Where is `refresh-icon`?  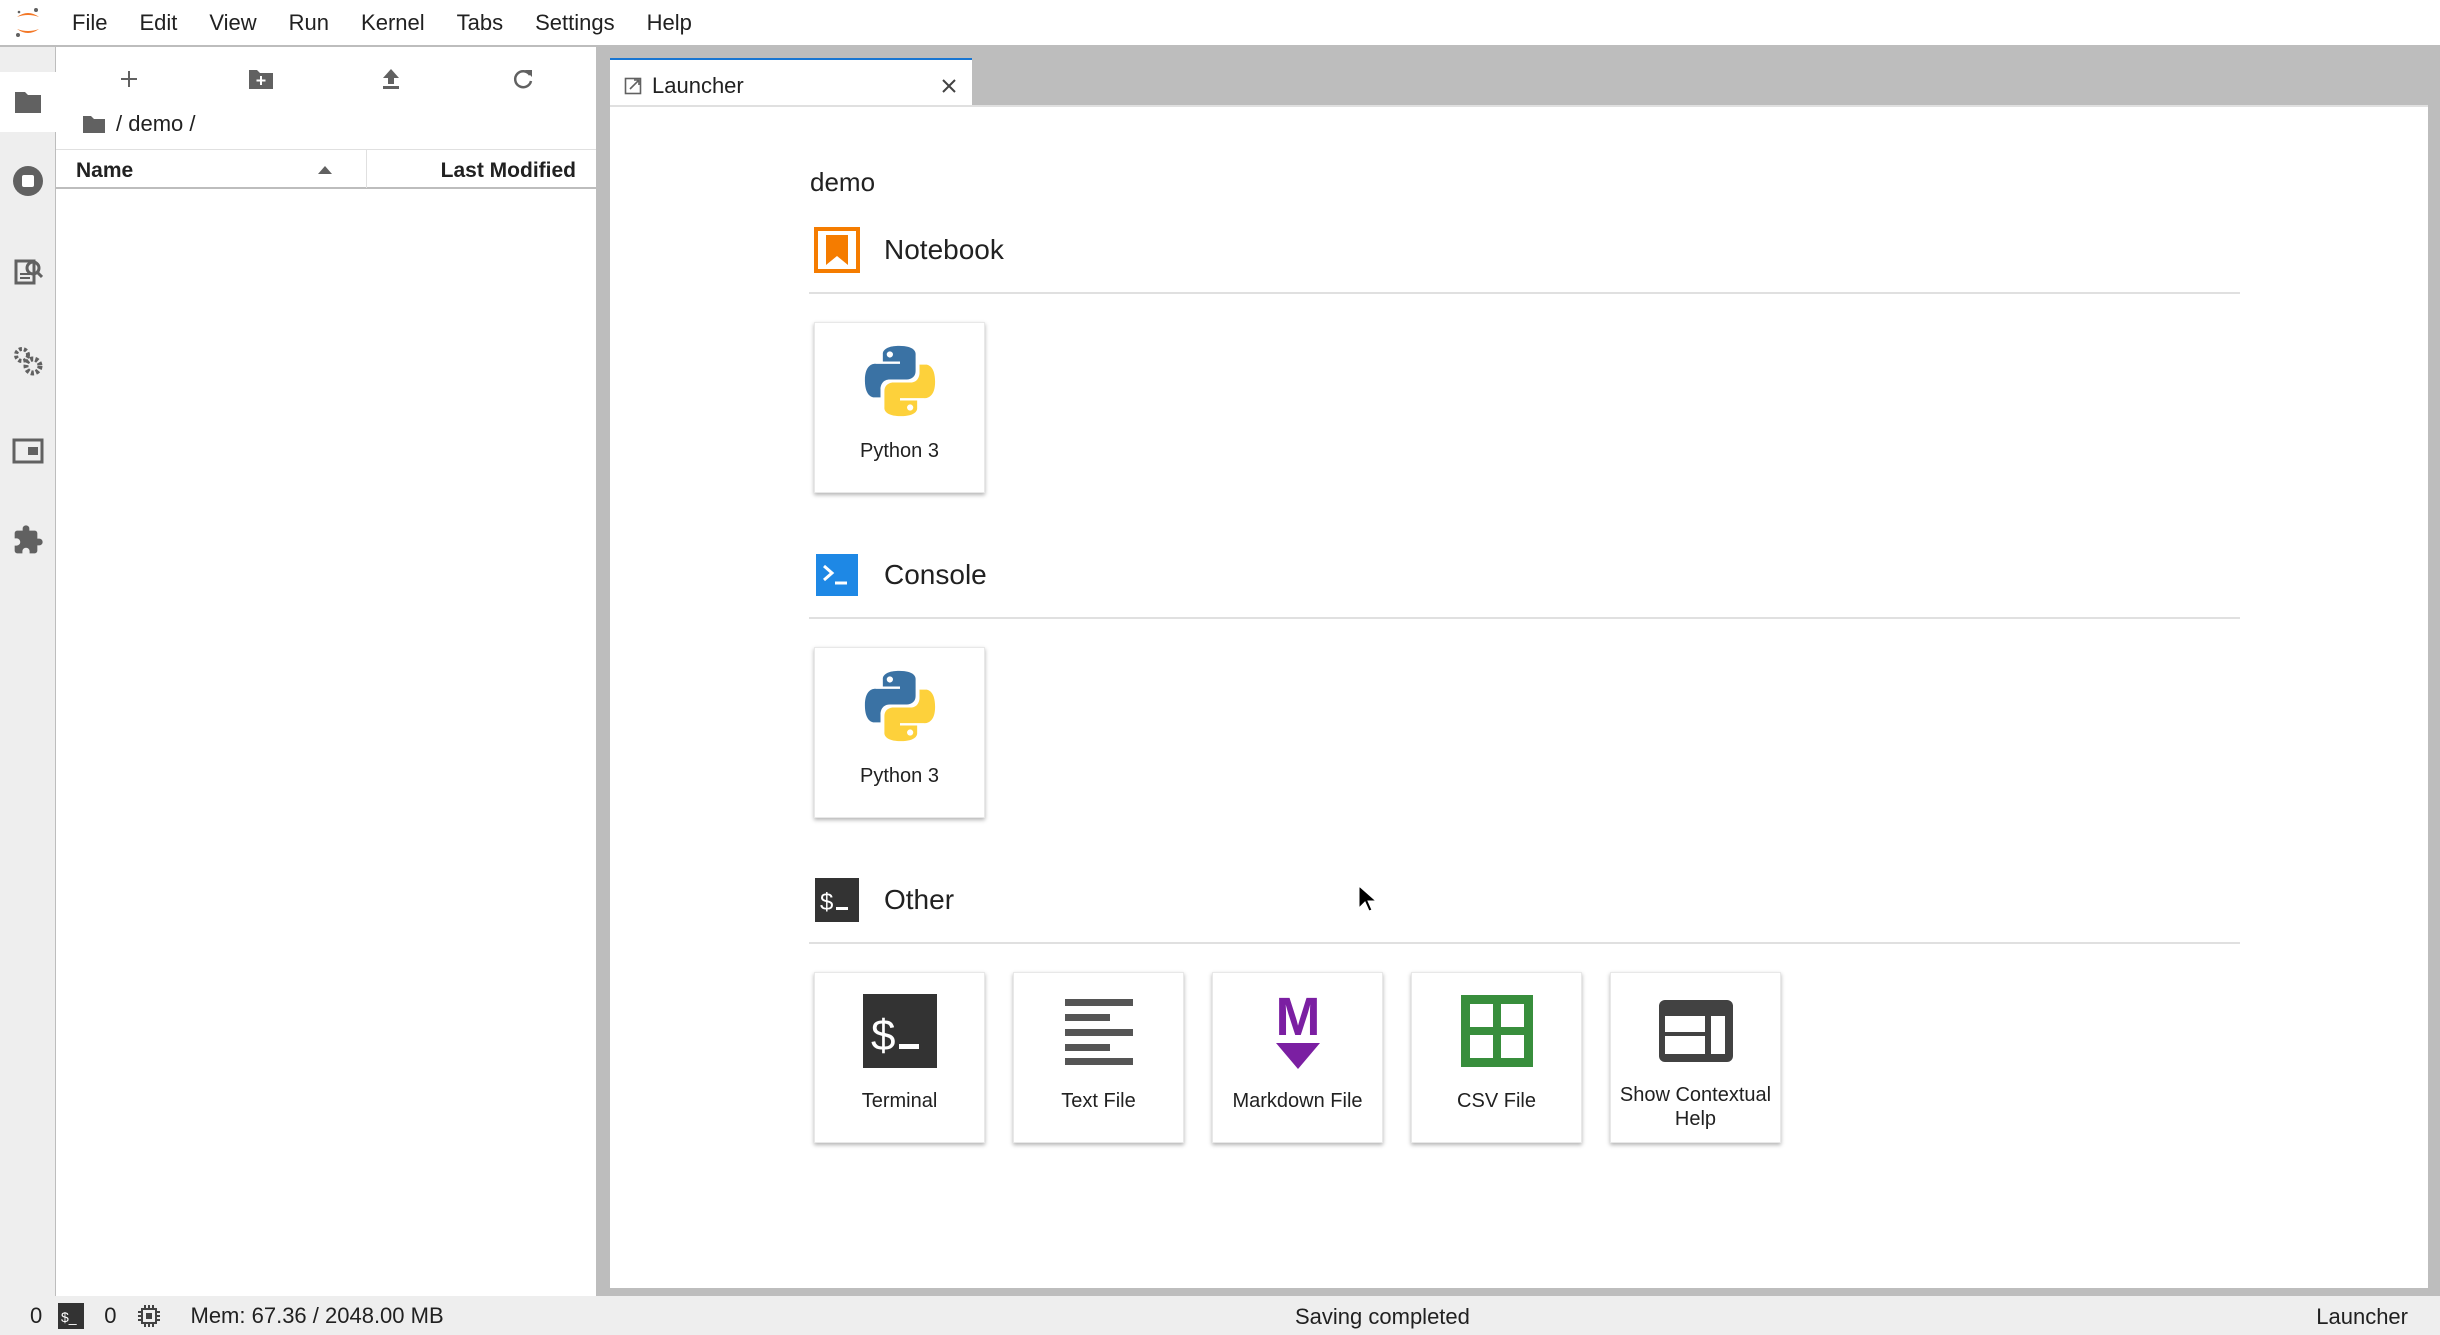
refresh-icon is located at coordinates (523, 79).